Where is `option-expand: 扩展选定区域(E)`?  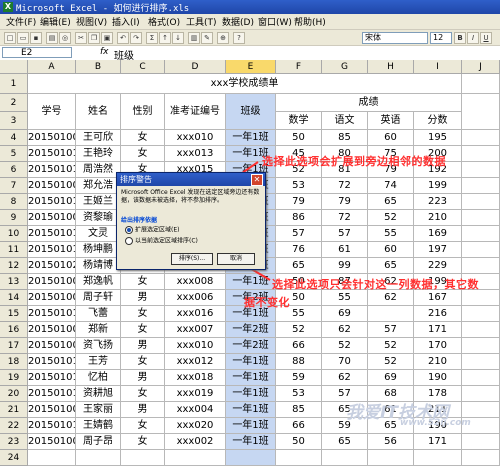
option-expand: 扩展选定区域(E) is located at coordinates (152, 230).